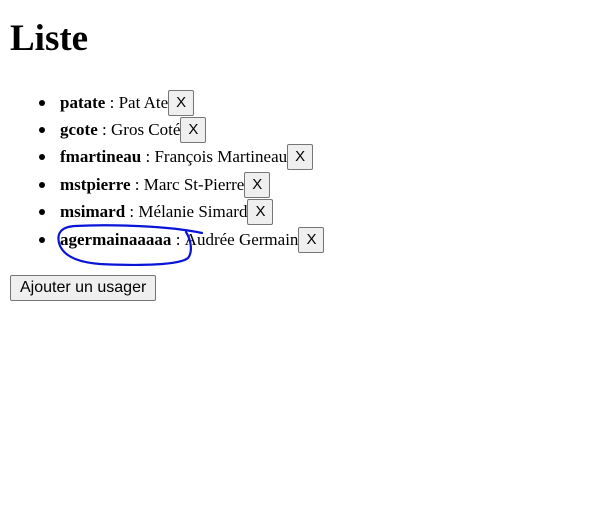 This screenshot has height=511, width=610. I want to click on list-item: agermainaaaaa : Audrée Germain X, so click(182, 239).